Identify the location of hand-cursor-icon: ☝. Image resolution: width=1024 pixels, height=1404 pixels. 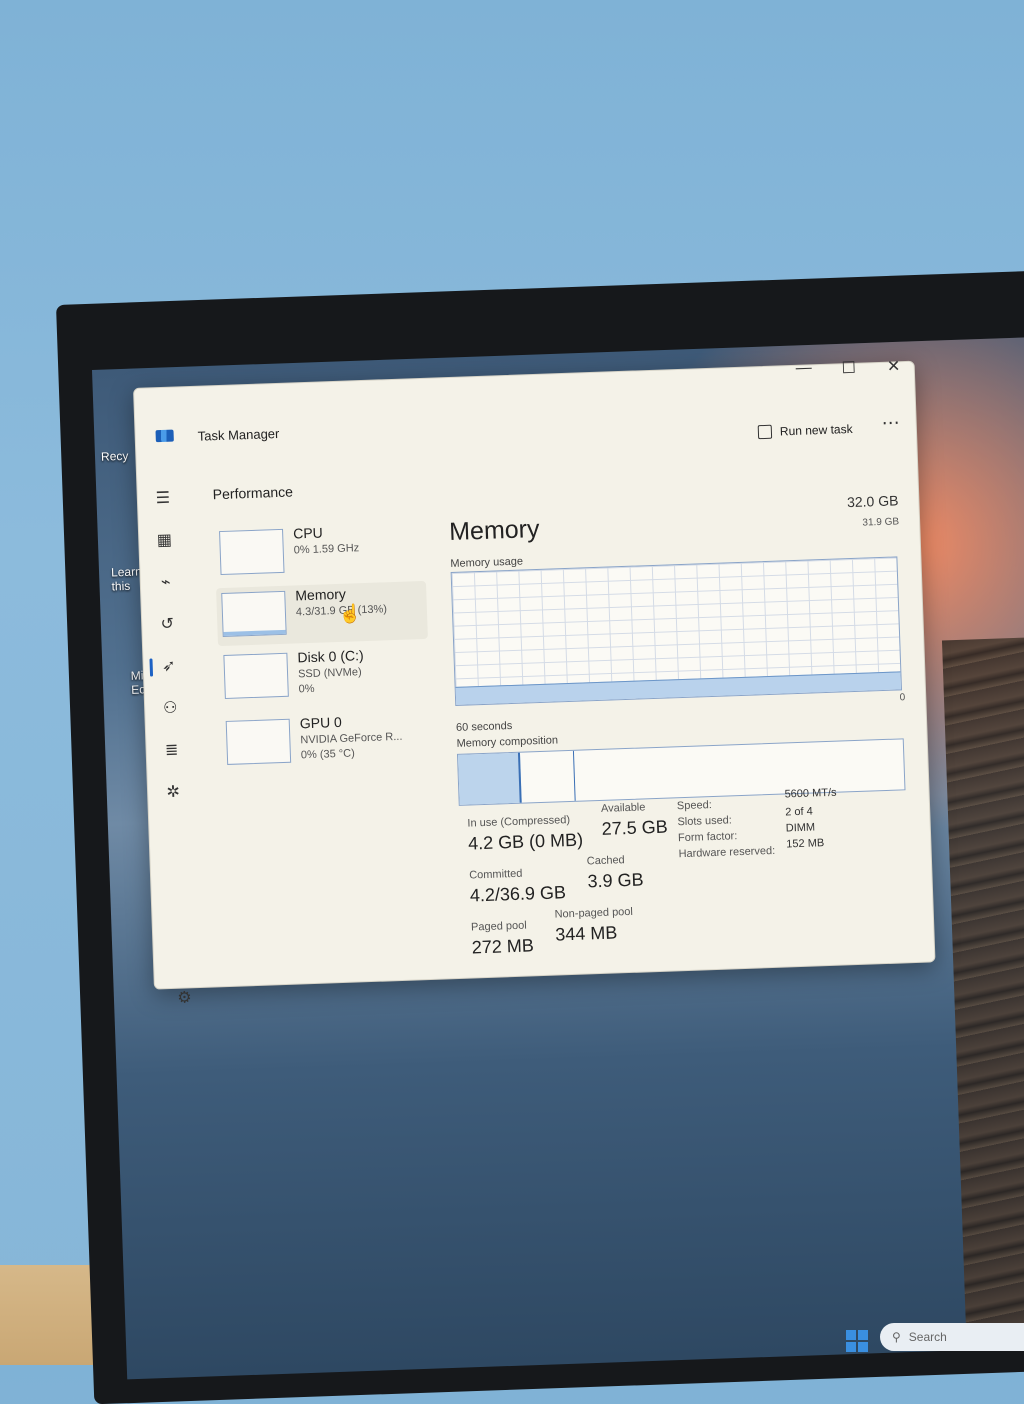
(350, 613).